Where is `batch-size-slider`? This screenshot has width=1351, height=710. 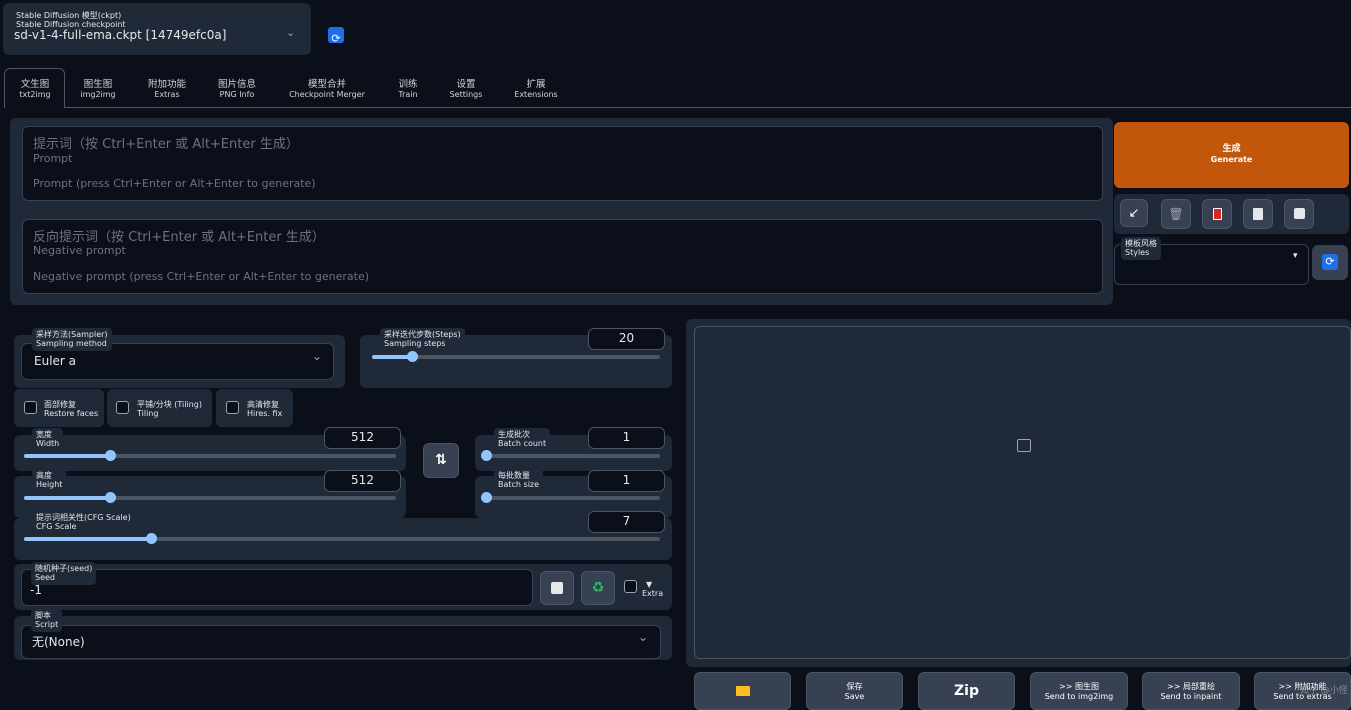
batch-size-slider is located at coordinates (570, 497).